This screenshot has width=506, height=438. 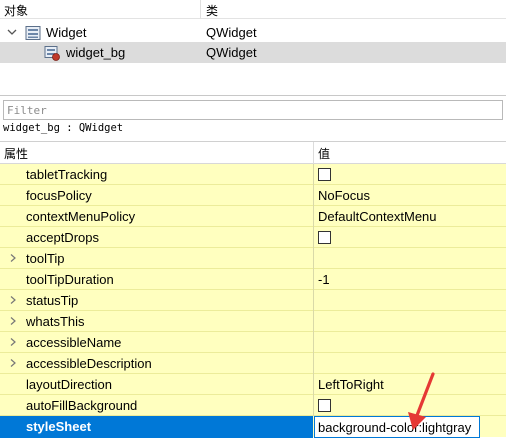 I want to click on object-class-label: widget_bg : QWidget, so click(x=63, y=128).